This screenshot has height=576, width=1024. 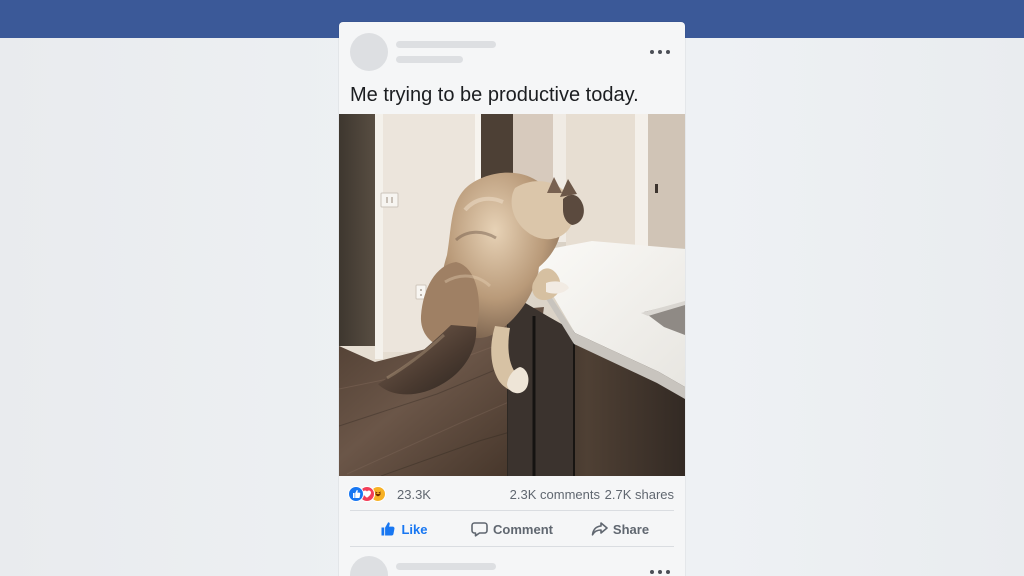 I want to click on post-stats: 23.3K 2.3K comments 2.7K shares, so click(x=512, y=494).